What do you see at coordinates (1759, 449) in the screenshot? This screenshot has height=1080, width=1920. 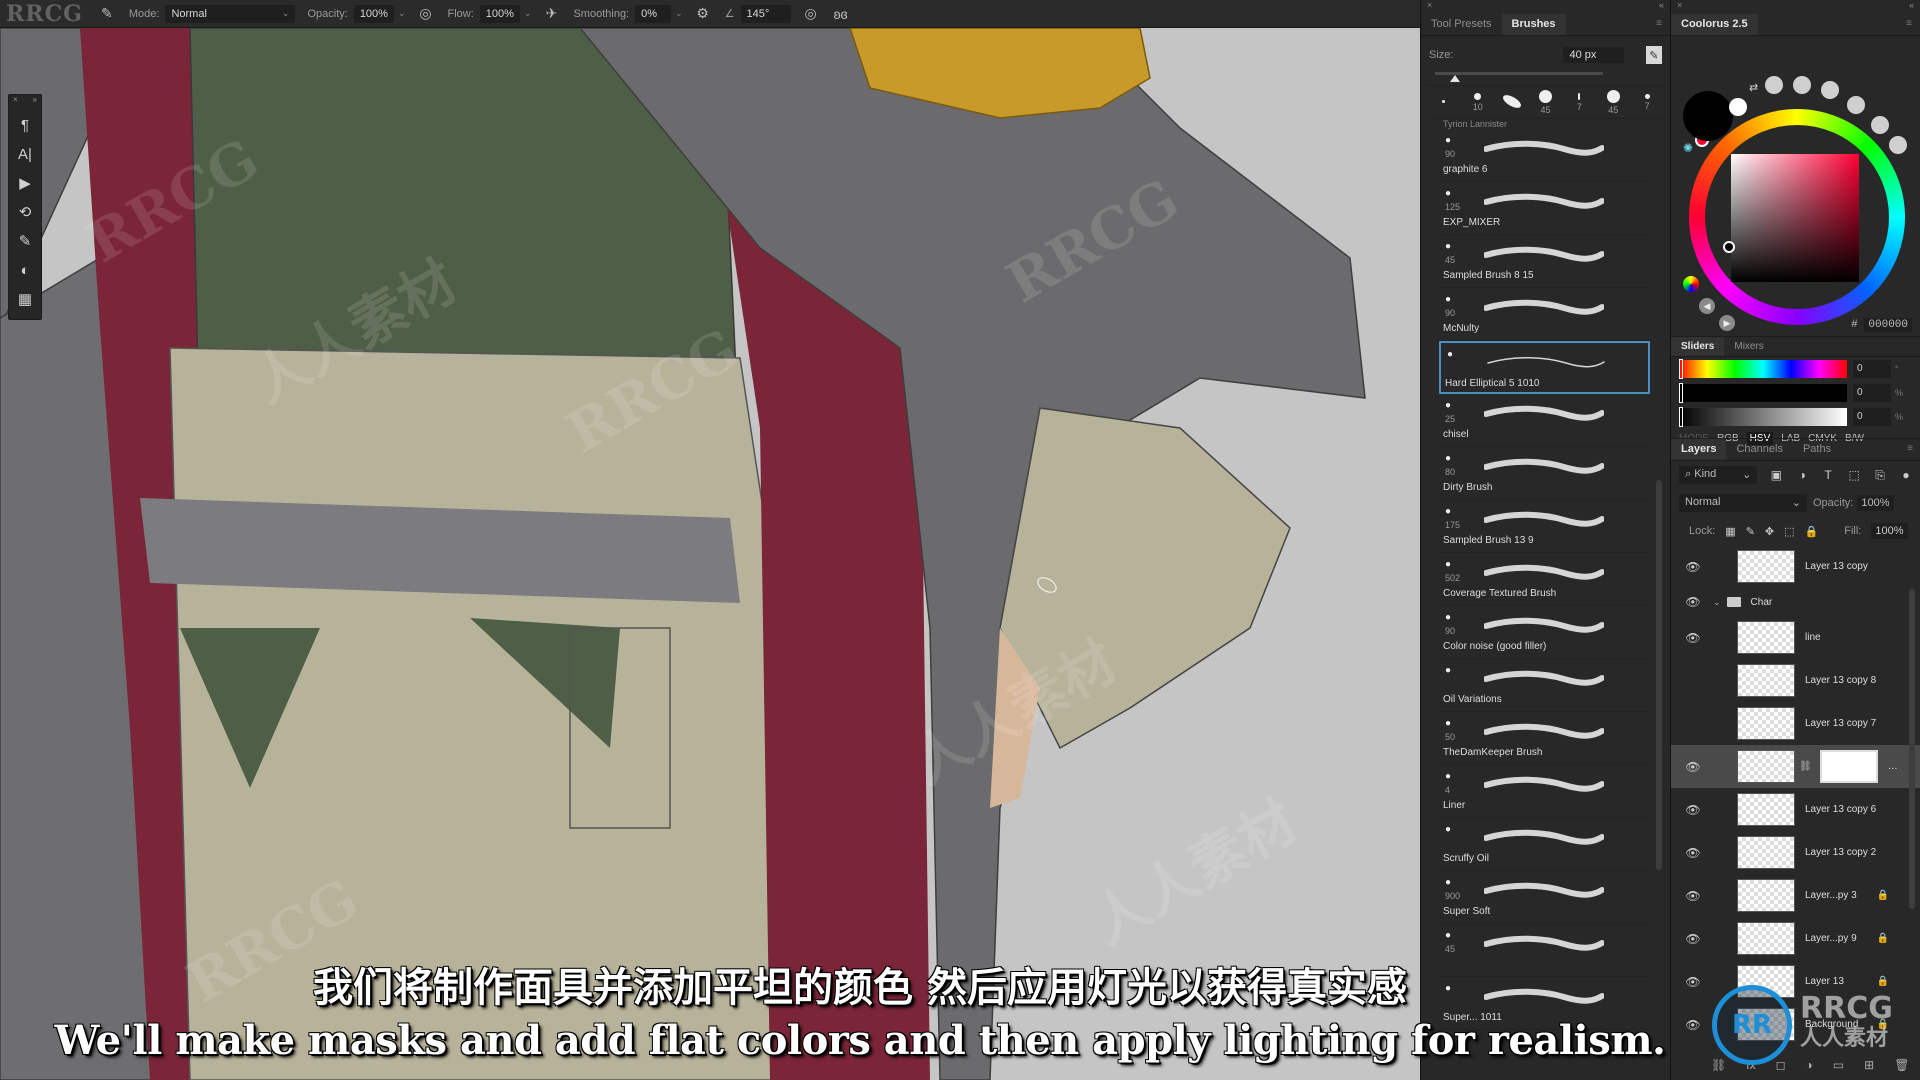 I see `tab-channels: Channels` at bounding box center [1759, 449].